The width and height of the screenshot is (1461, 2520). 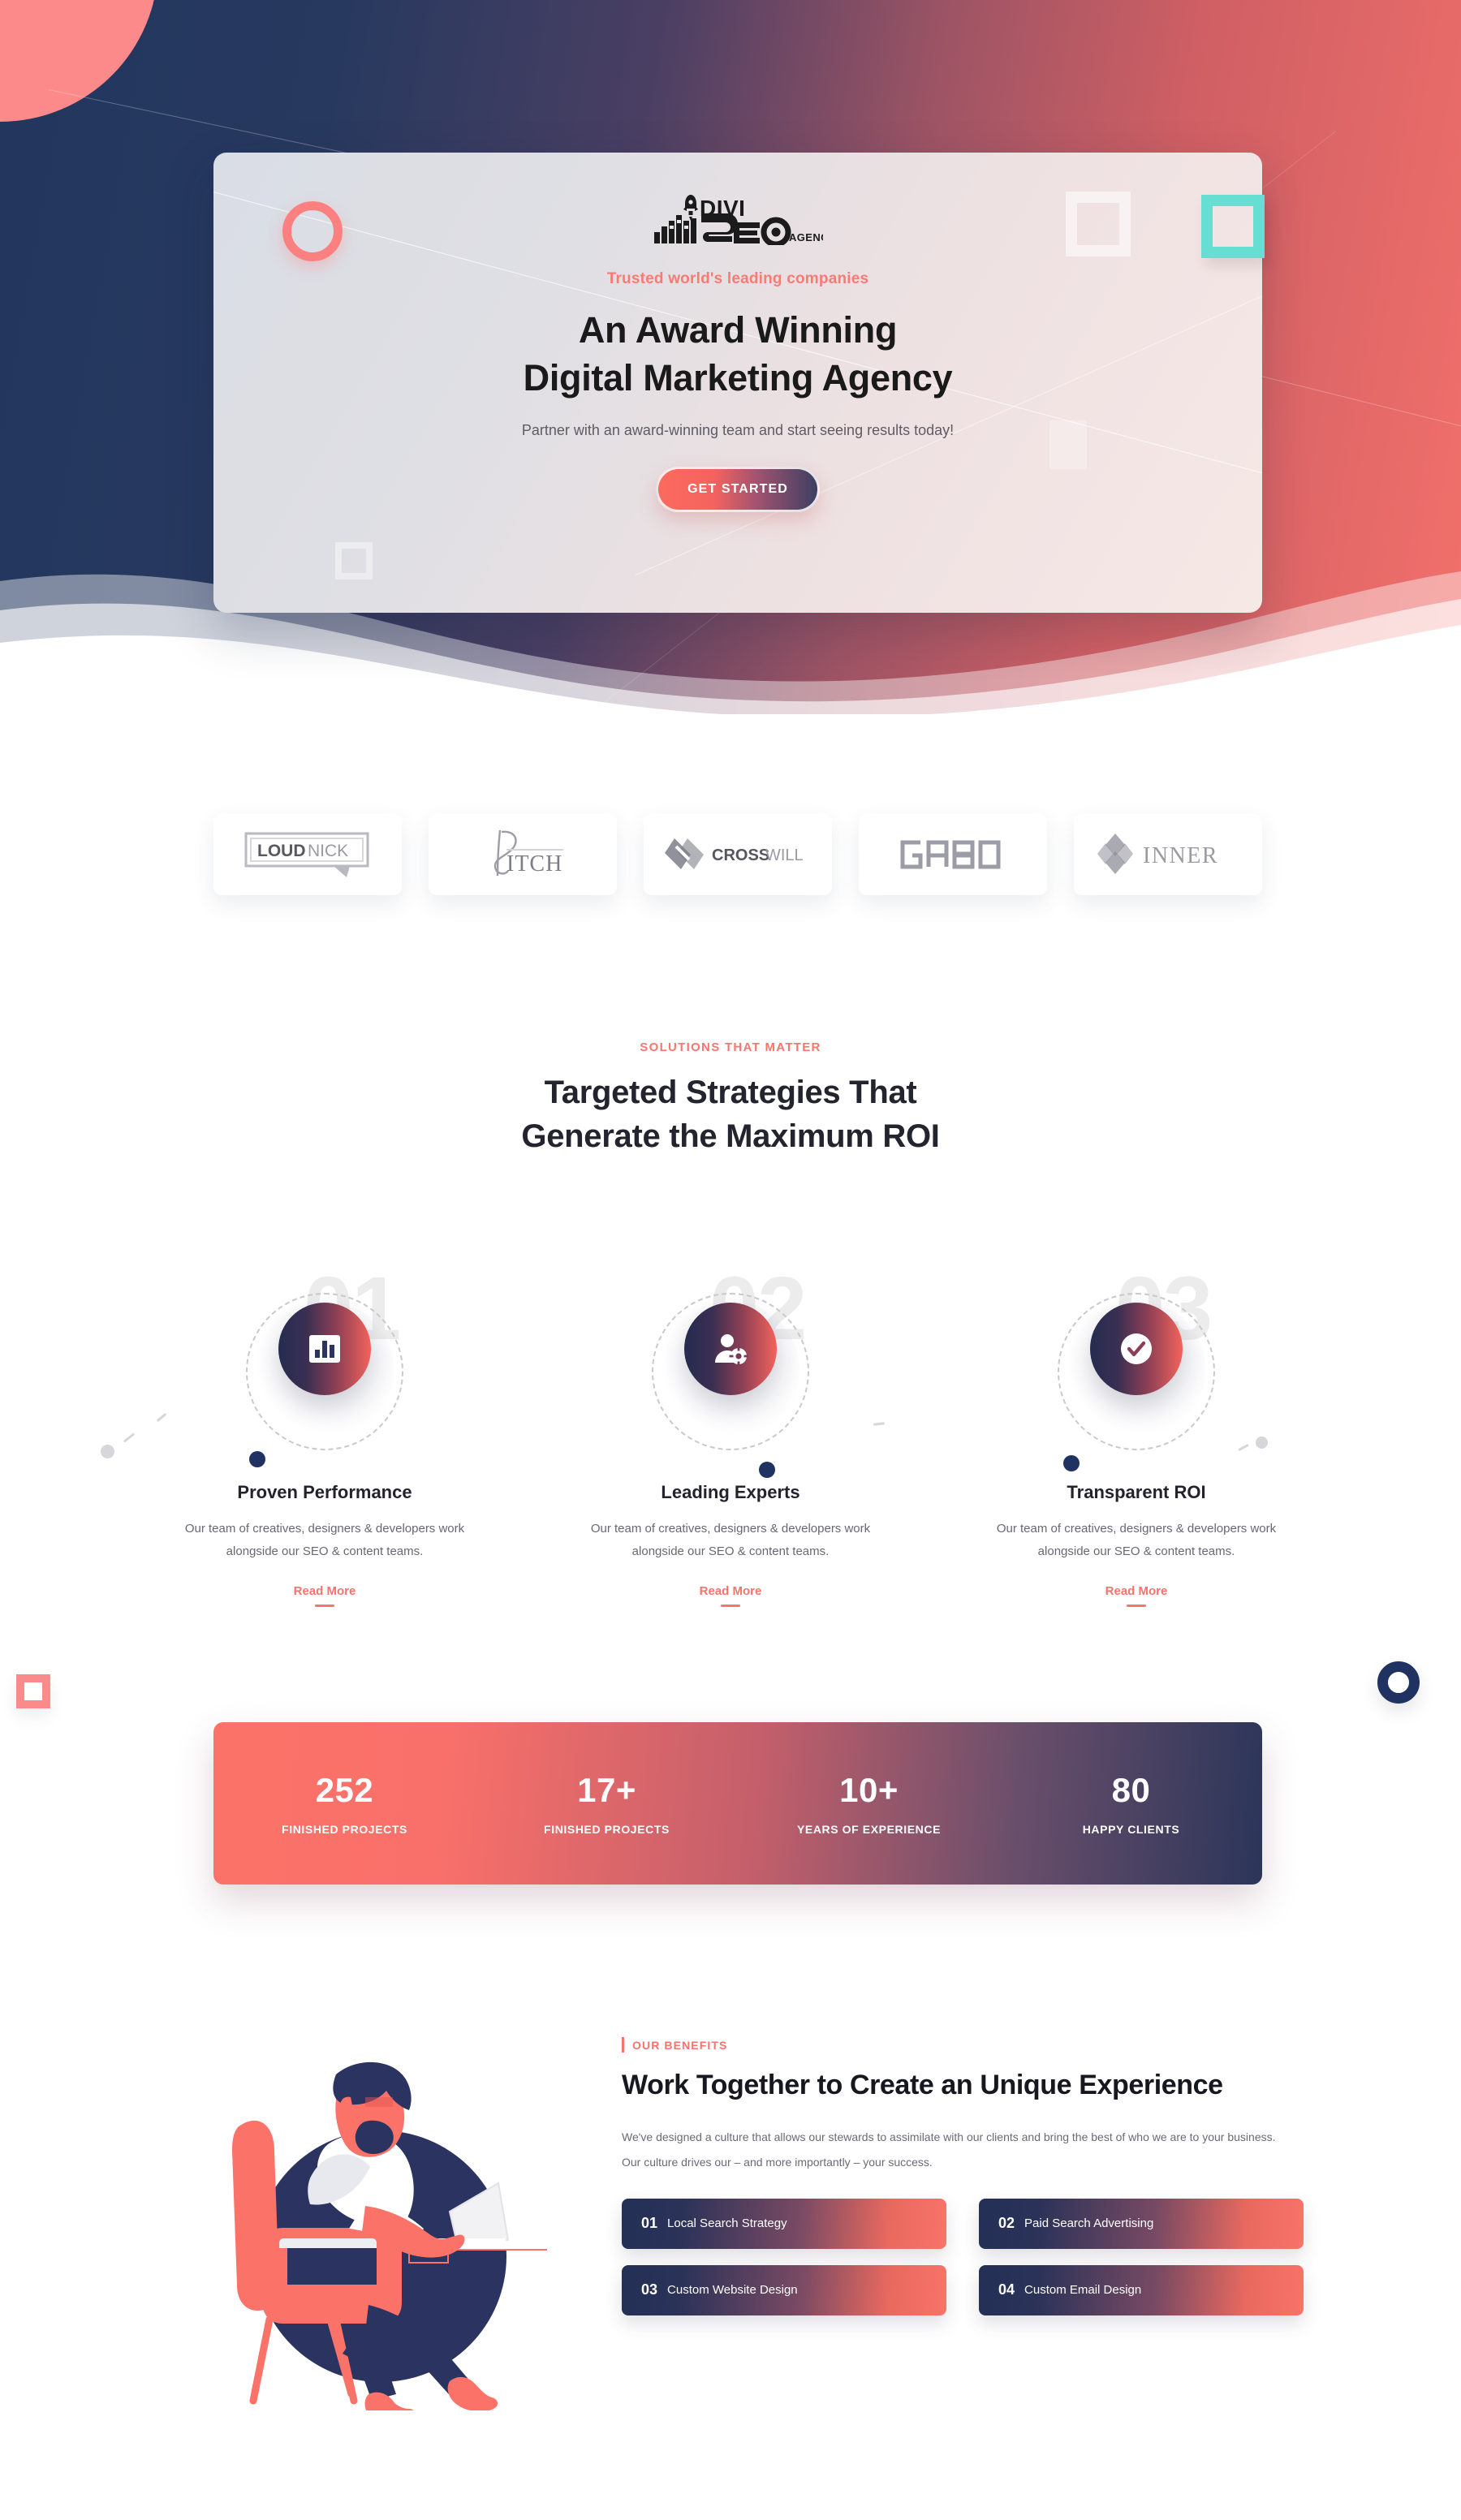 I want to click on hero-eyebrow: Trusted world's leading companies, so click(x=737, y=278).